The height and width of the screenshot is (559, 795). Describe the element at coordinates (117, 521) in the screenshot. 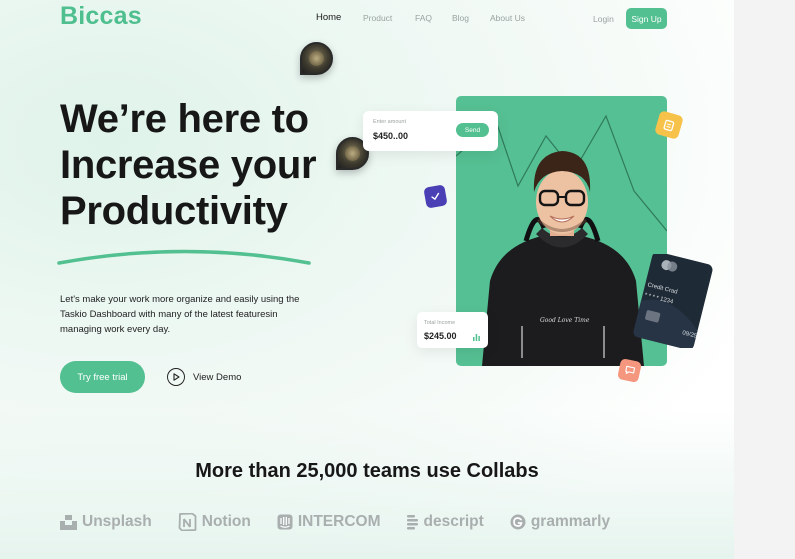

I see `partner-name: Unsplash` at that location.